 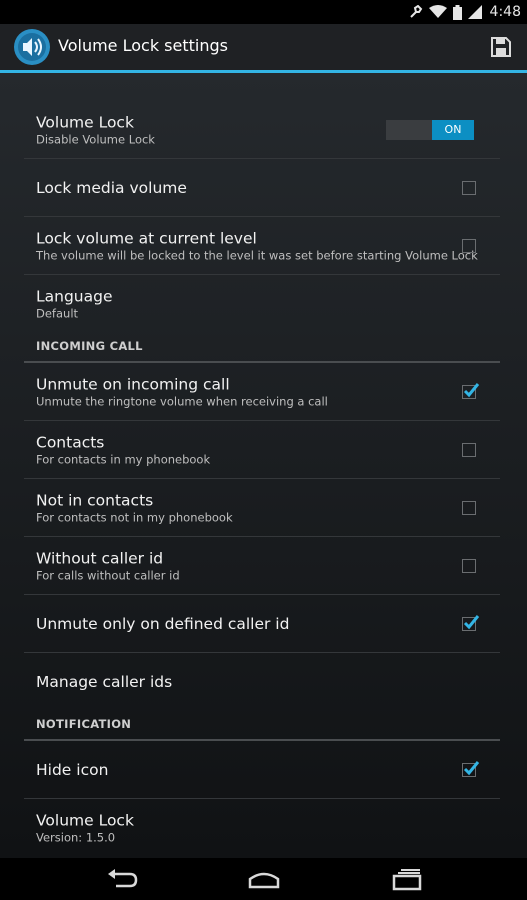 I want to click on pref-title: Language, so click(x=74, y=296).